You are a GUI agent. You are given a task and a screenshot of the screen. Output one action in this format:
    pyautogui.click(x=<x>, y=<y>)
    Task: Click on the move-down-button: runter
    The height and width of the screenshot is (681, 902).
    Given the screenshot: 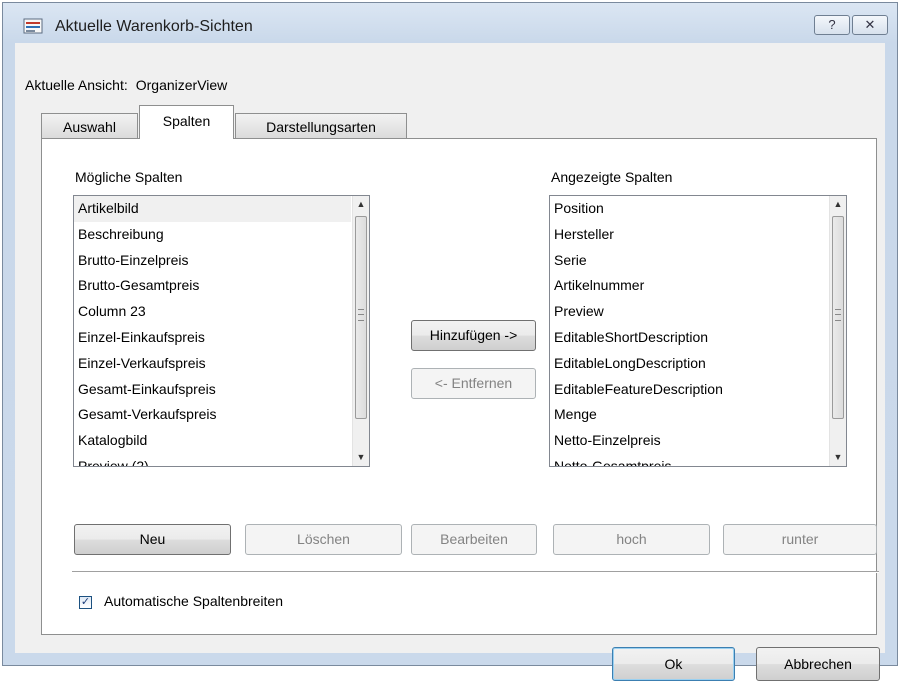 What is the action you would take?
    pyautogui.click(x=800, y=539)
    